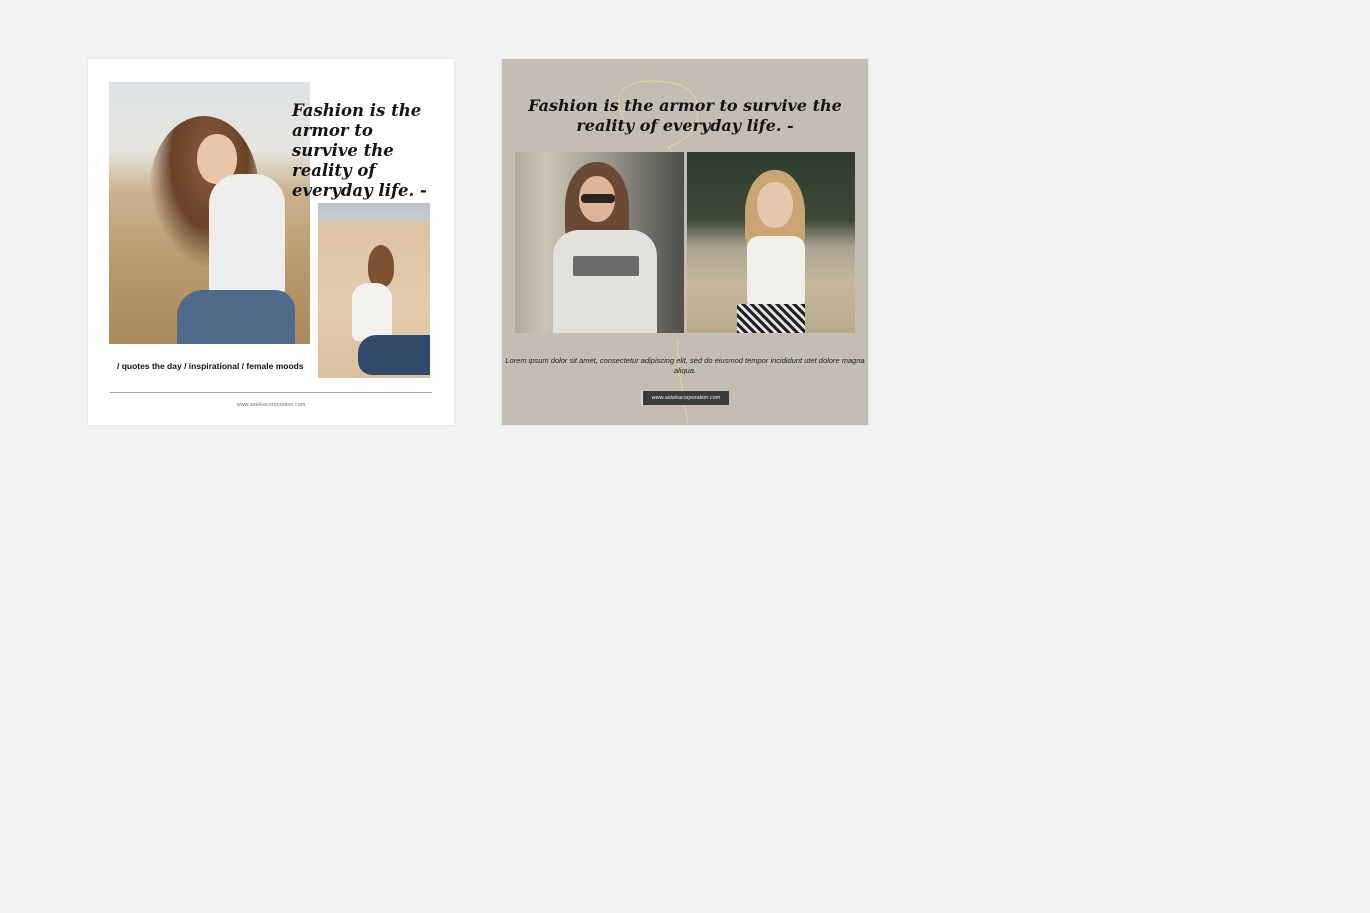 This screenshot has width=1370, height=913. Describe the element at coordinates (271, 392) in the screenshot. I see `divider` at that location.